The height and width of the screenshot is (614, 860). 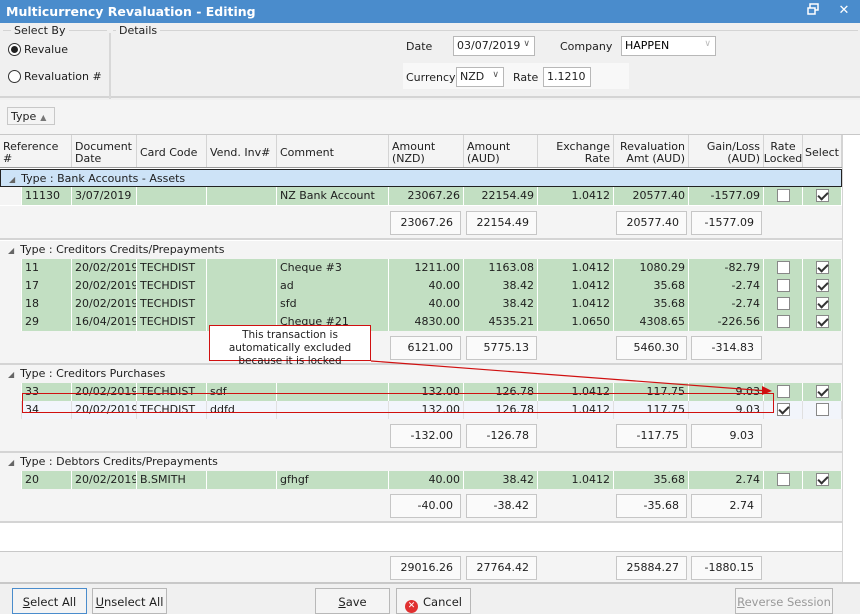 I want to click on col-select: Select, so click(x=822, y=151).